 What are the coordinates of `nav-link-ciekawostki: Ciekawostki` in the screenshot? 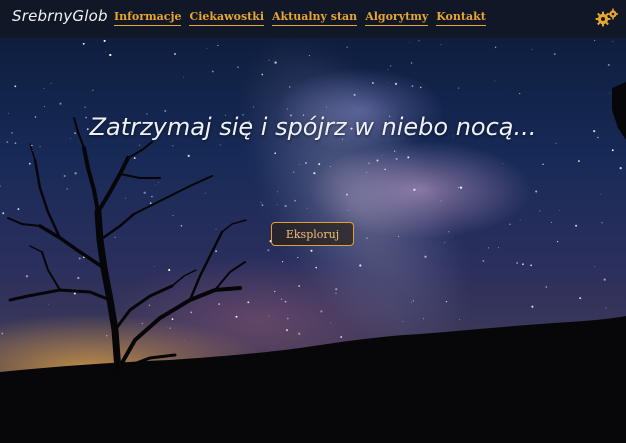 It's located at (227, 18).